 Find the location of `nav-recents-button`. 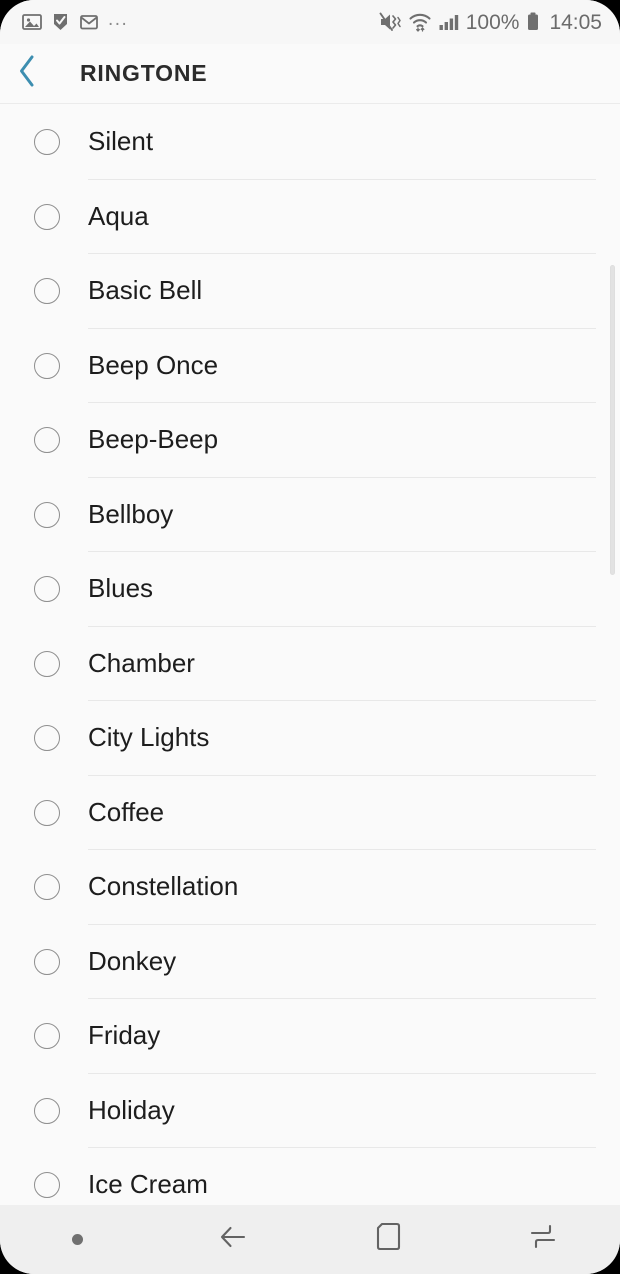

nav-recents-button is located at coordinates (542, 1239).